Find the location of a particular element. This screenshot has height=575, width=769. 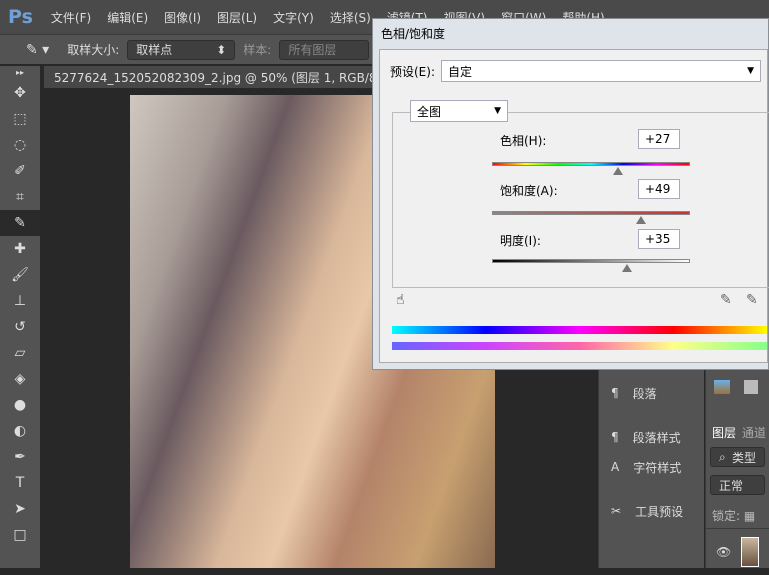

blend-mode-select: 正常 is located at coordinates (737, 485).